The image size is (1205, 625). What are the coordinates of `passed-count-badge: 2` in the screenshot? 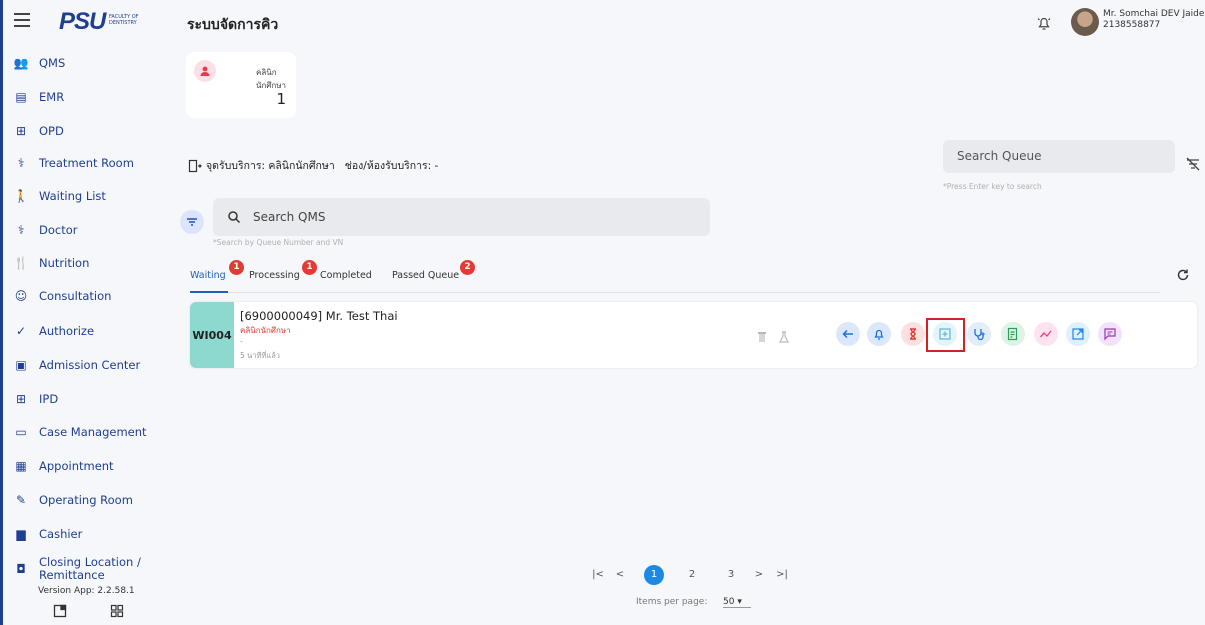 It's located at (467, 267).